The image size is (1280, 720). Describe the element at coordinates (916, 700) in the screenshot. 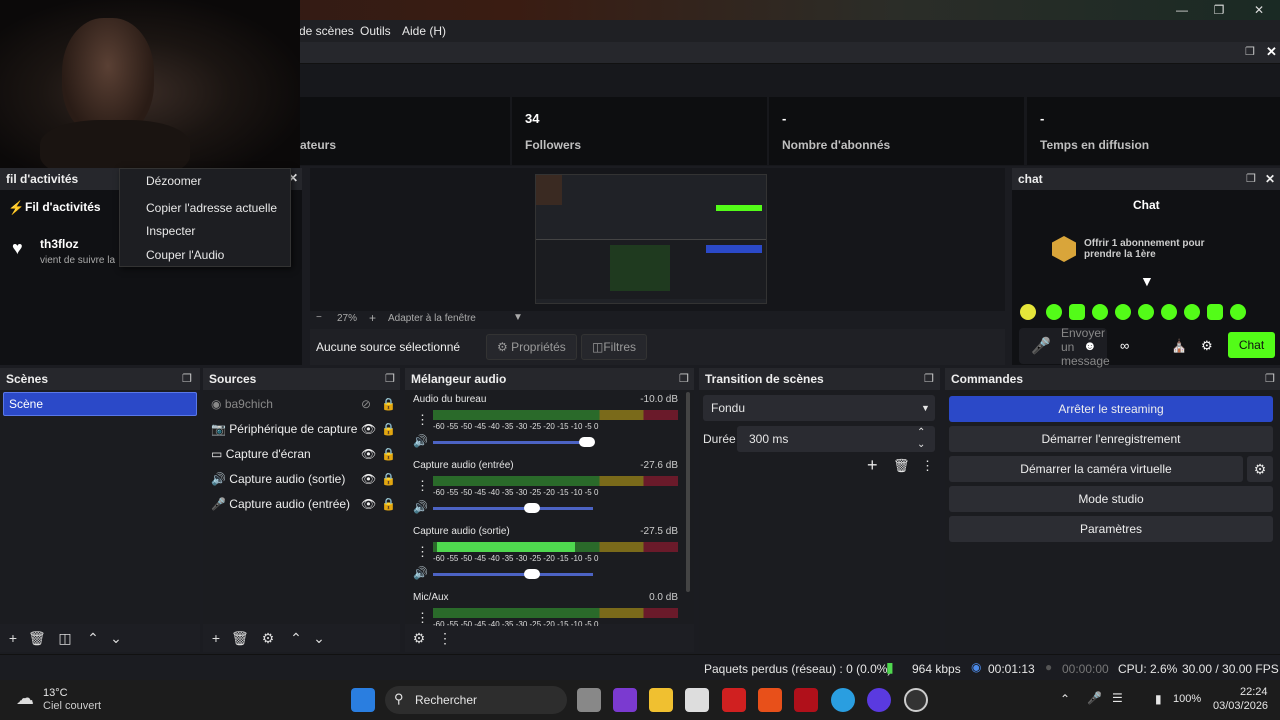

I see `obs-icon` at that location.